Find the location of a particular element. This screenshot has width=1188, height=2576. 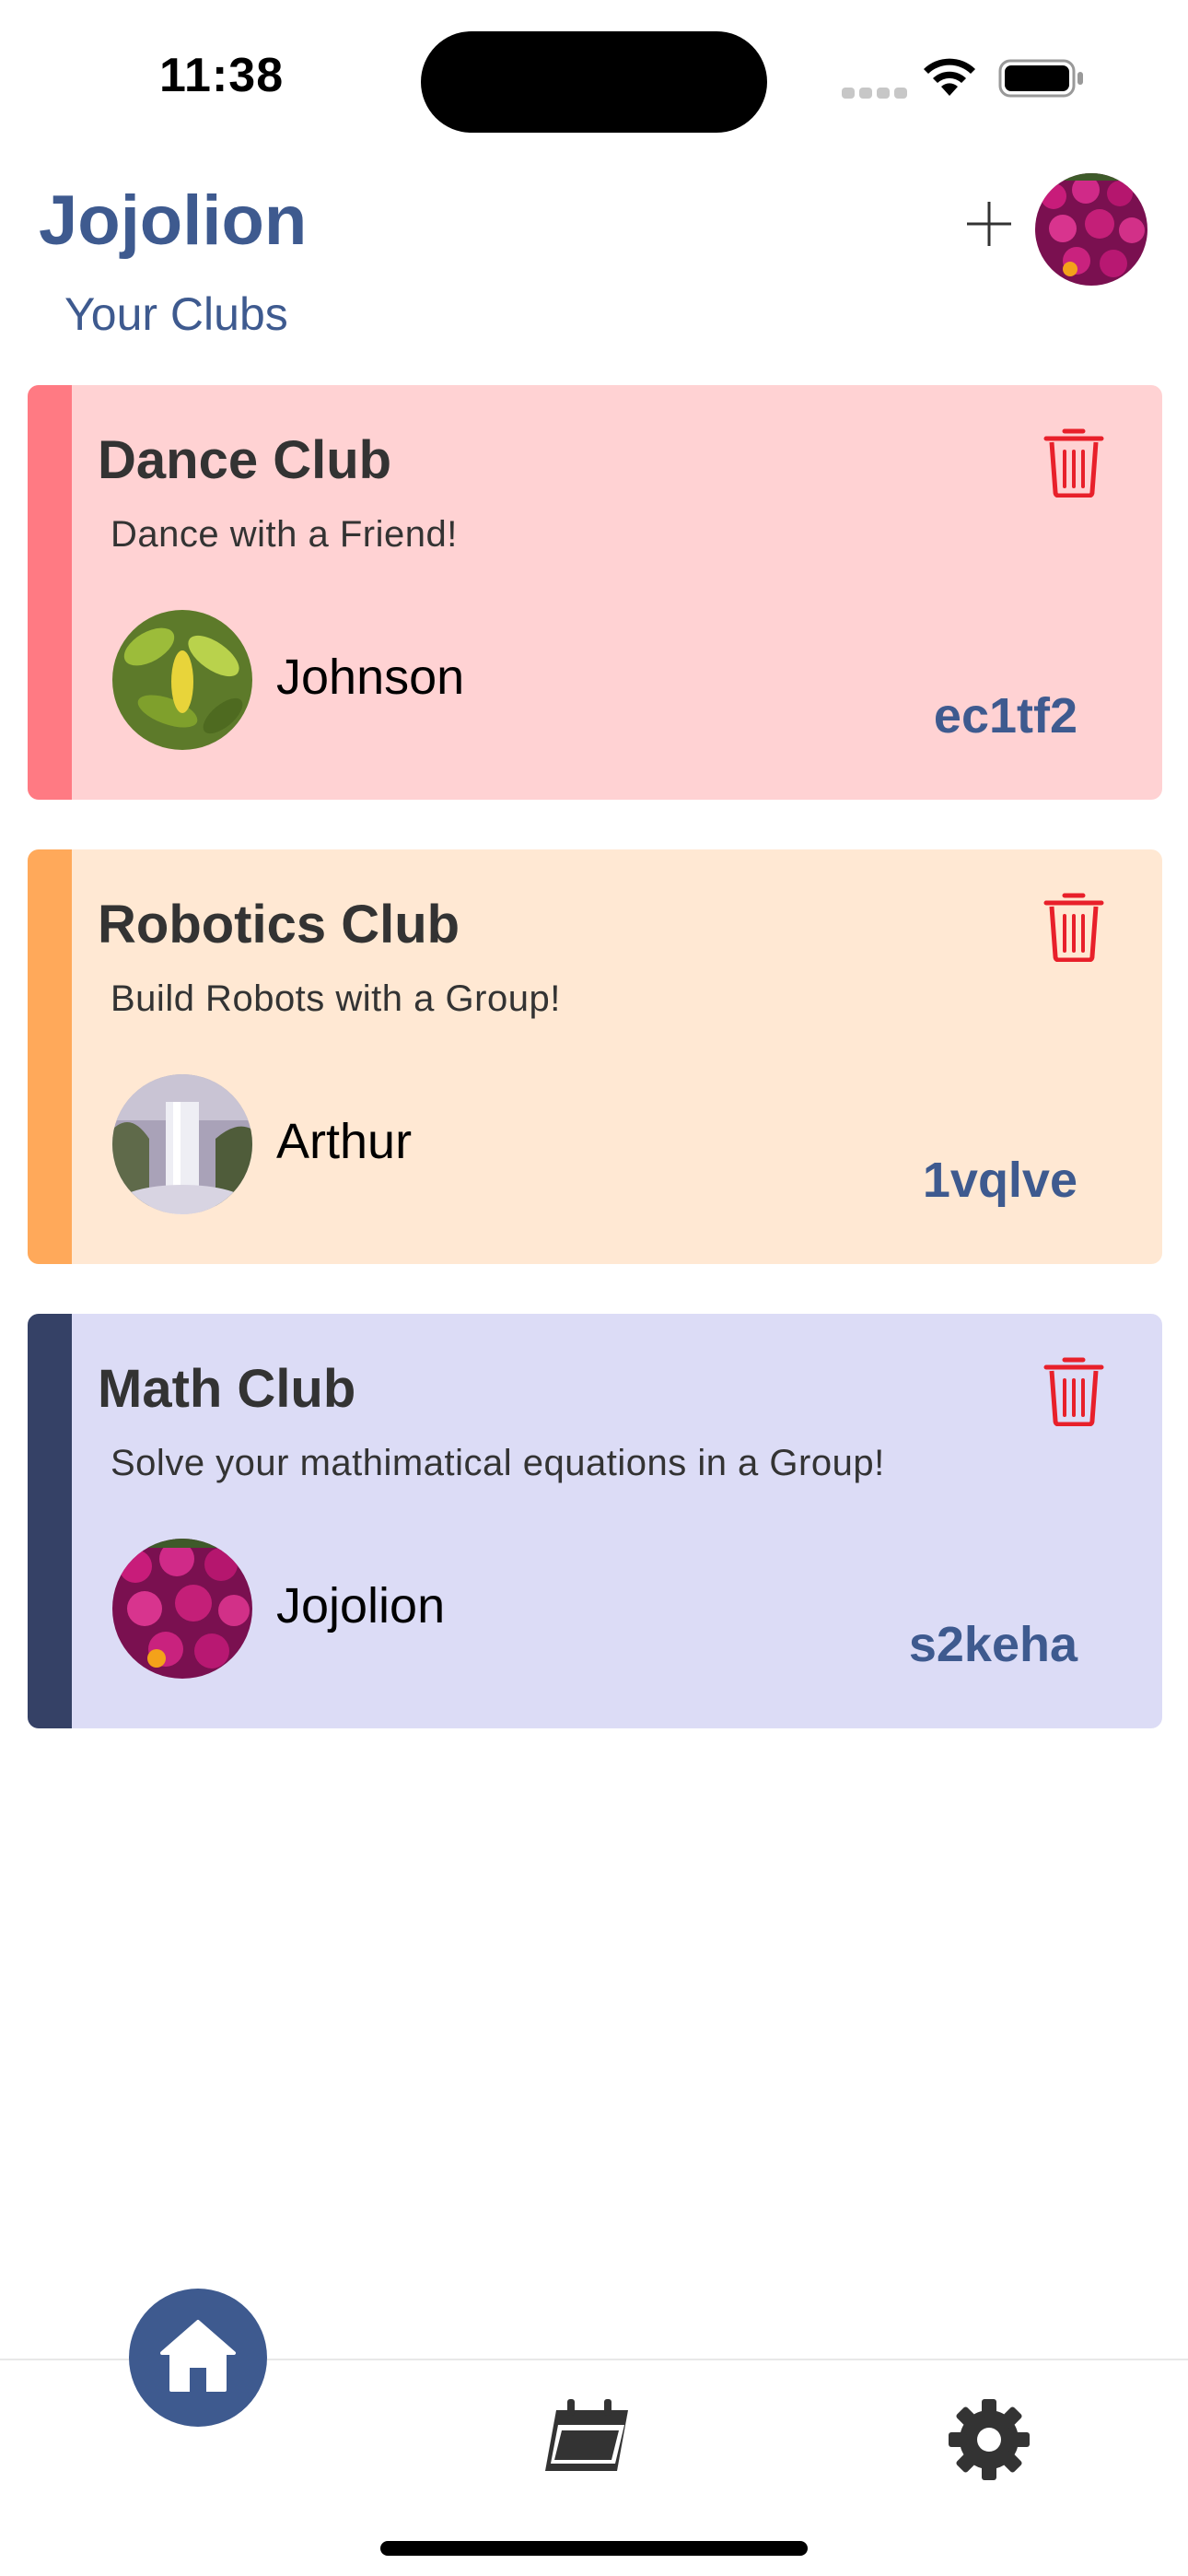

profile-avatar is located at coordinates (1091, 229).